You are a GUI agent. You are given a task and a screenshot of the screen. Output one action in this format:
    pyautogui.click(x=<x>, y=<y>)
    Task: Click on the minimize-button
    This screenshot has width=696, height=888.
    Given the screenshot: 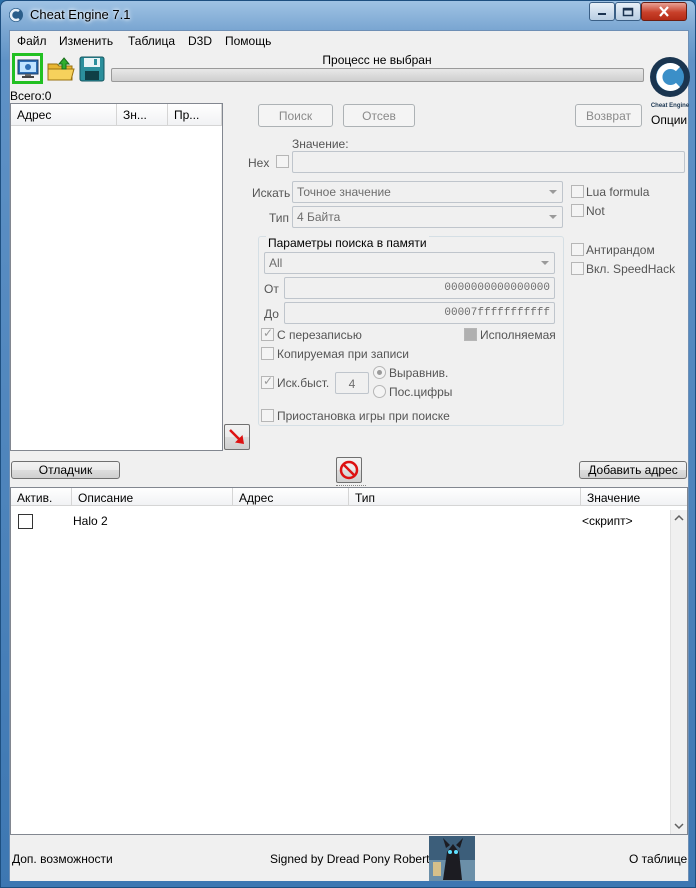 What is the action you would take?
    pyautogui.click(x=602, y=11)
    